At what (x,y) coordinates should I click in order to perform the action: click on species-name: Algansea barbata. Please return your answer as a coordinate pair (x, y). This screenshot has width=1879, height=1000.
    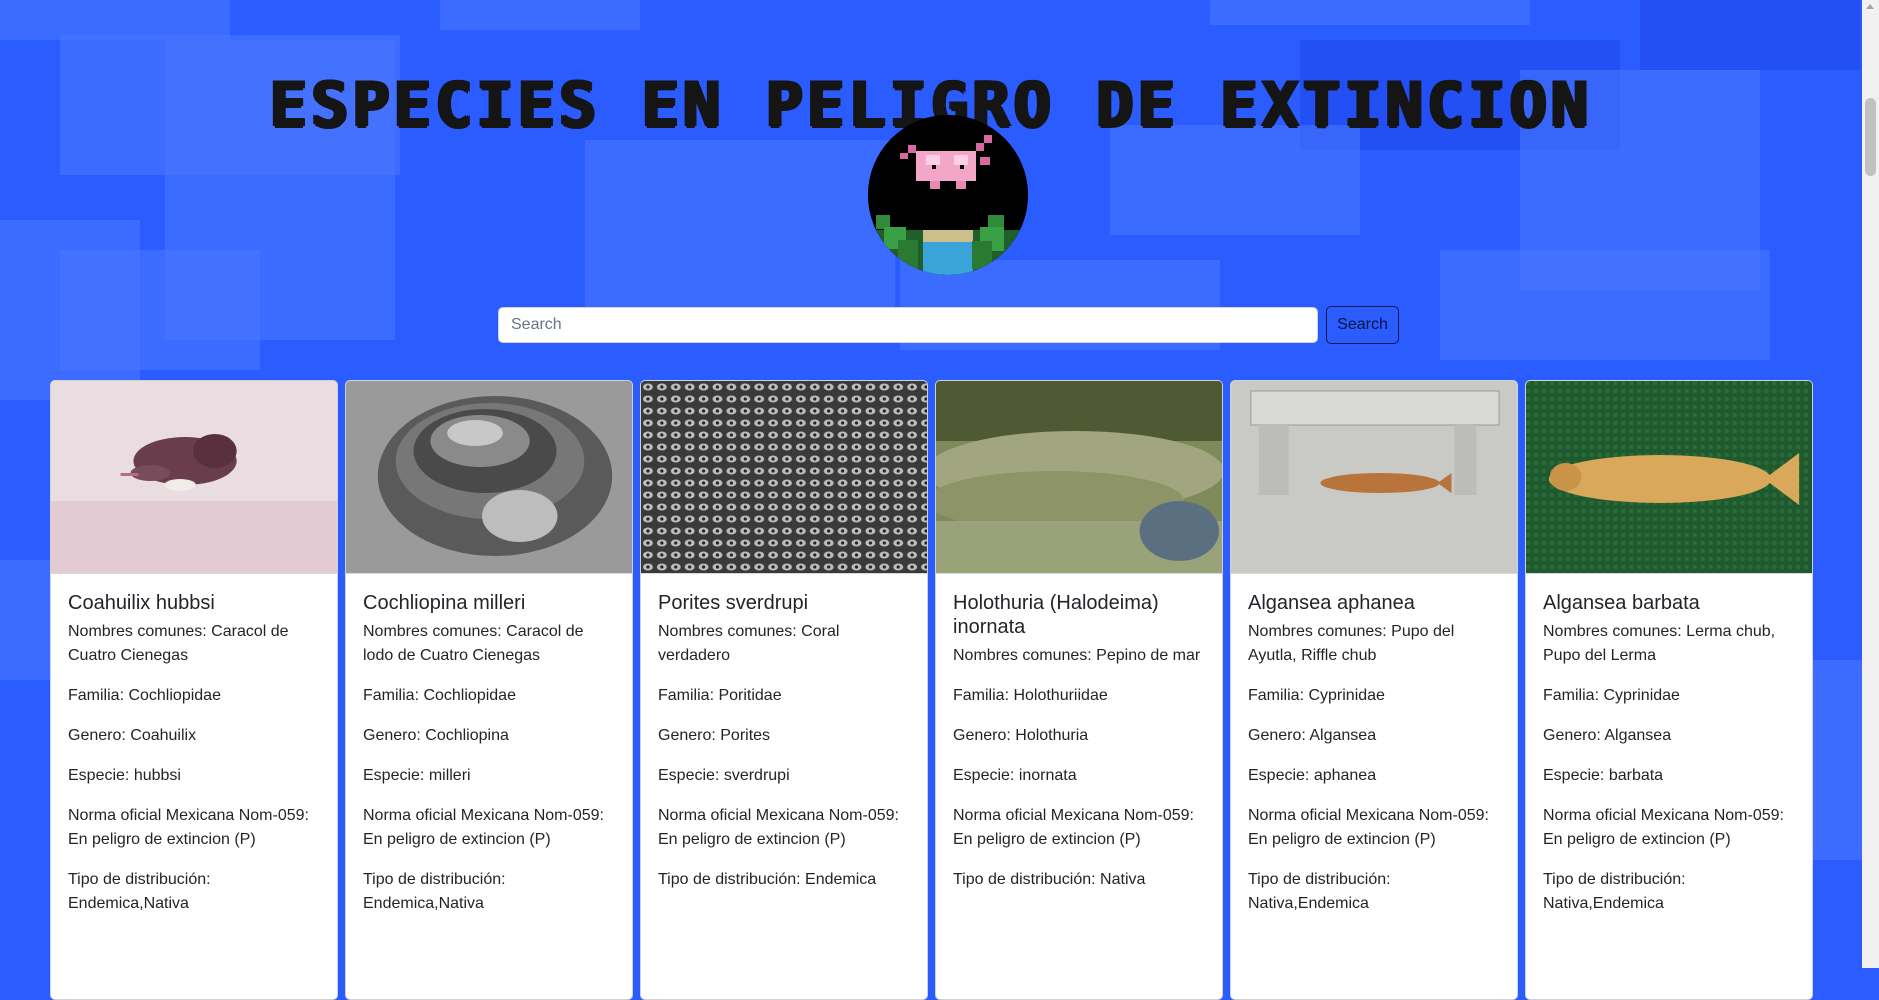
    Looking at the image, I should click on (1621, 603).